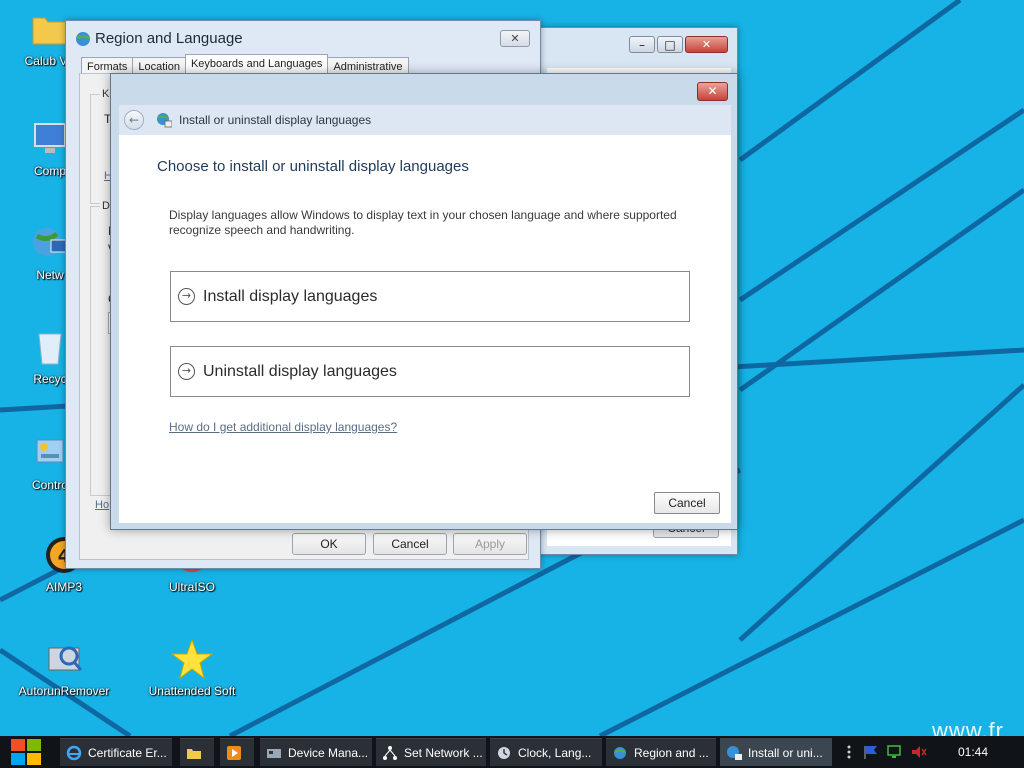  I want to click on maximize-button: □, so click(670, 44).